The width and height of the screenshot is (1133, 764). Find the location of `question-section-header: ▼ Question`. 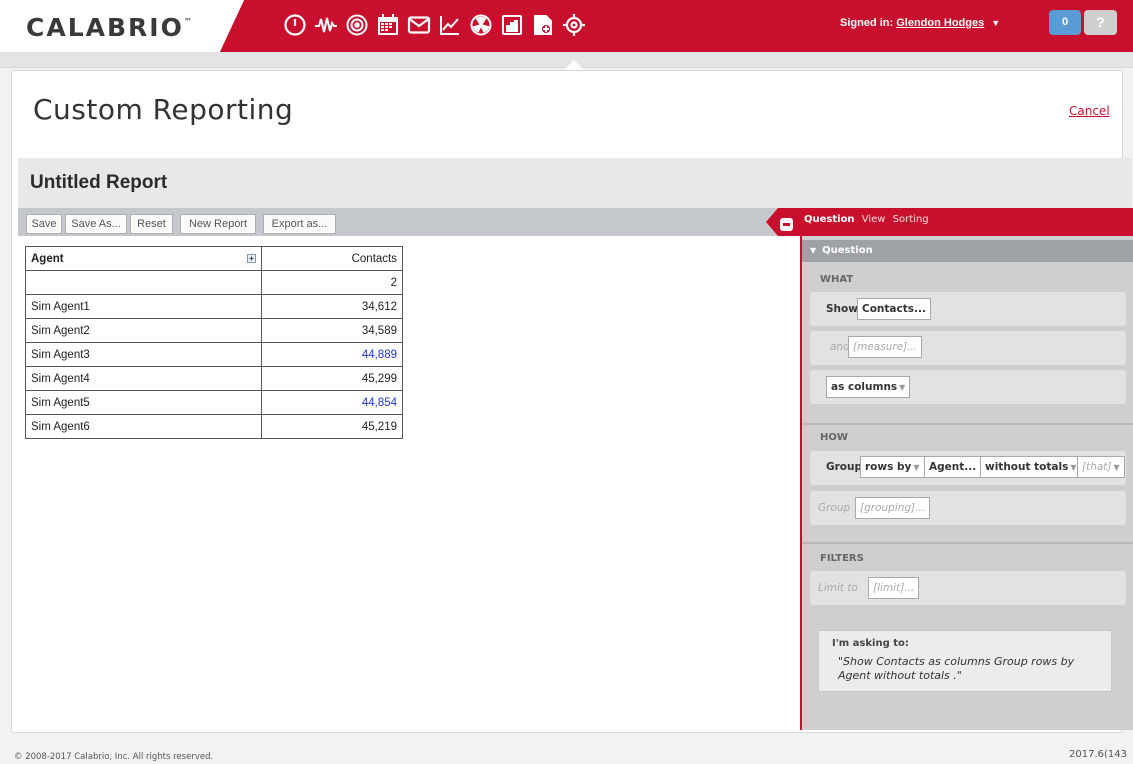

question-section-header: ▼ Question is located at coordinates (967, 251).